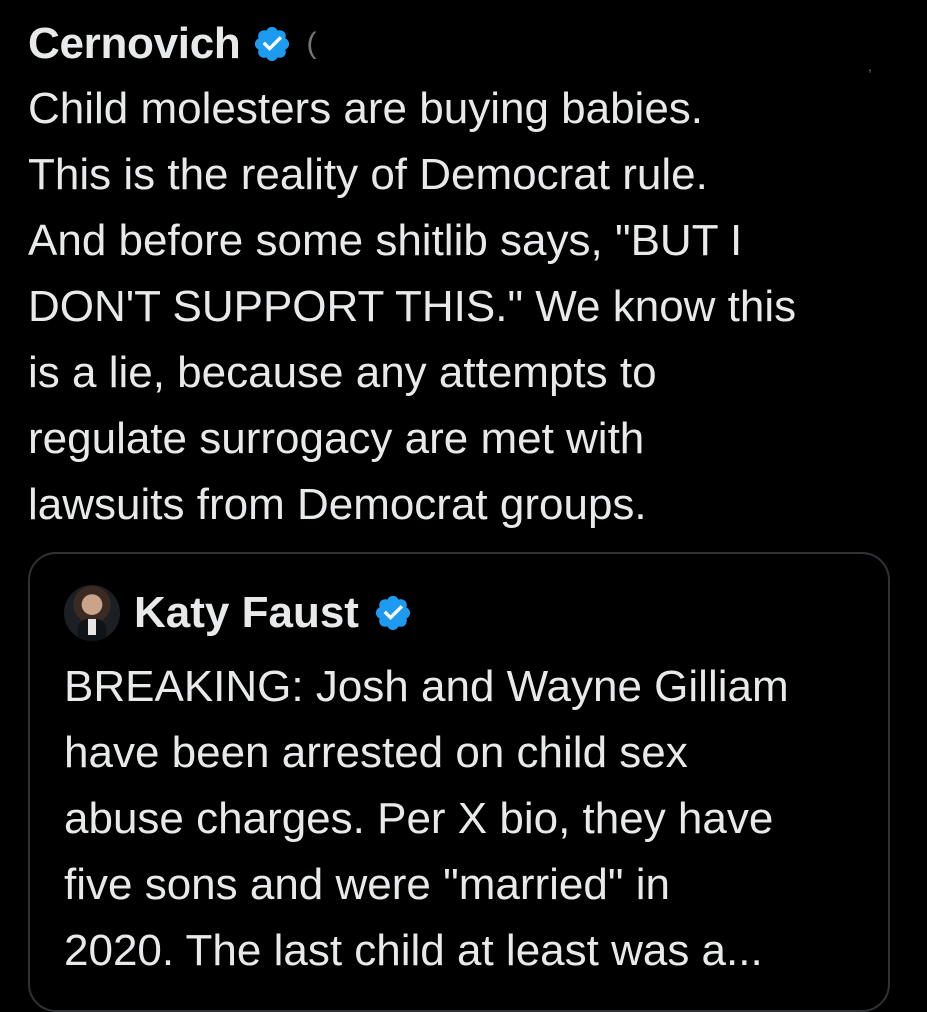  What do you see at coordinates (92, 613) in the screenshot?
I see `avatar` at bounding box center [92, 613].